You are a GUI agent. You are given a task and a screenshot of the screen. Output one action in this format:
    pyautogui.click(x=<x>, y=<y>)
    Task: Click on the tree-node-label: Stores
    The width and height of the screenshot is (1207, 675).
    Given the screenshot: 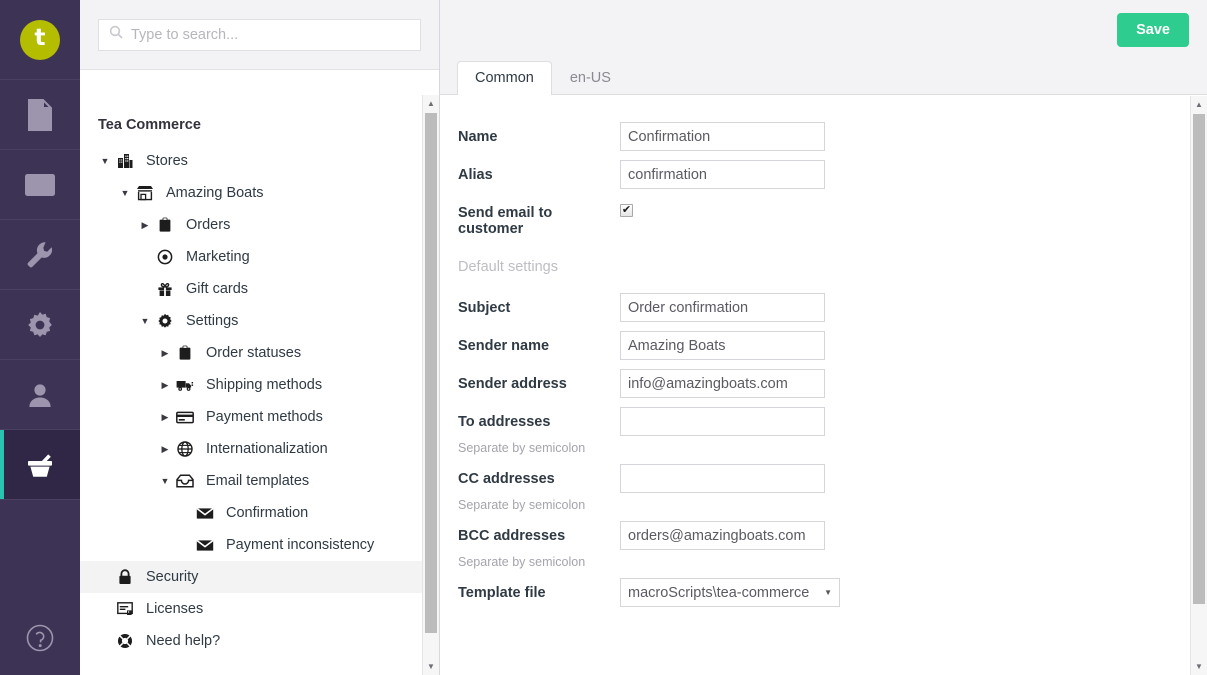 What is the action you would take?
    pyautogui.click(x=167, y=161)
    